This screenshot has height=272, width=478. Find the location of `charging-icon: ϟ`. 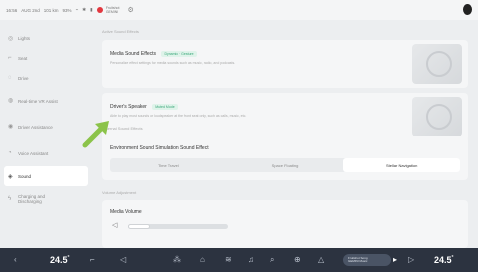

charging-icon: ϟ is located at coordinates (10, 198).